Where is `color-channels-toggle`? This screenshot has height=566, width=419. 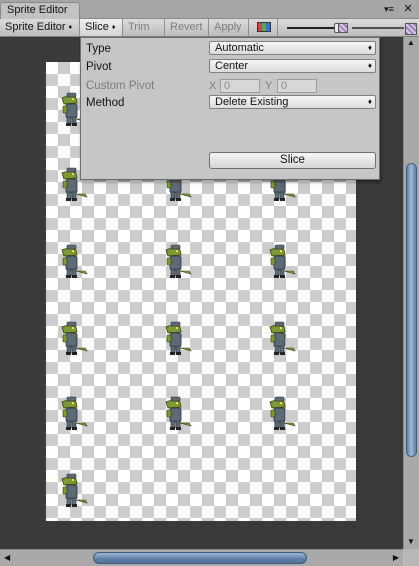
color-channels-toggle is located at coordinates (264, 27).